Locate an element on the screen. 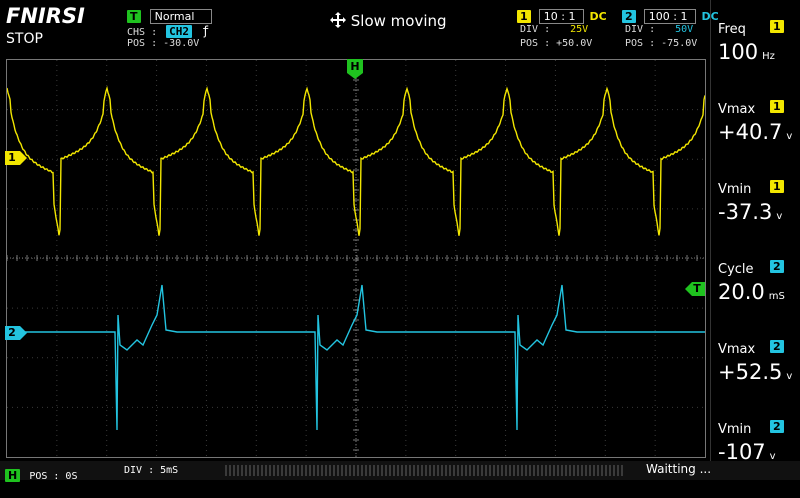  trigger-source: CHS : CH2 ƒ is located at coordinates (168, 31).